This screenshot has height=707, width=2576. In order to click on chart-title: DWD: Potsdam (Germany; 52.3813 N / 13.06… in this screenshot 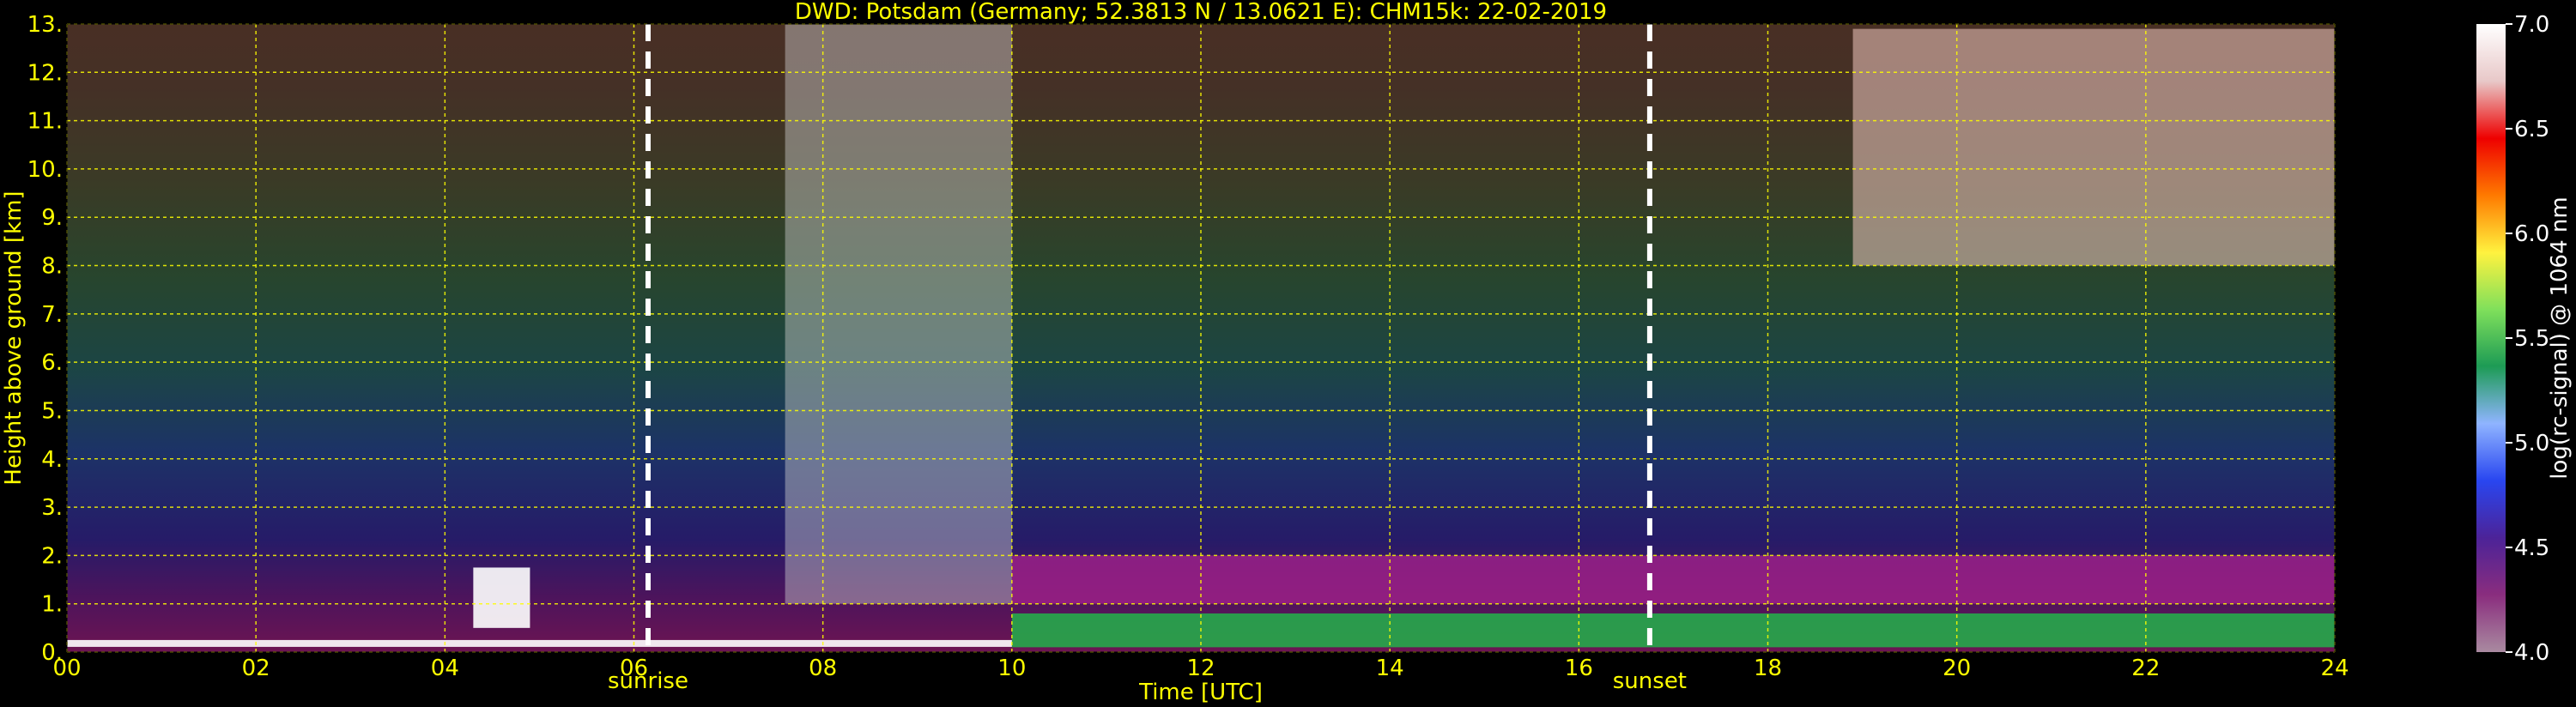, I will do `click(1201, 12)`.